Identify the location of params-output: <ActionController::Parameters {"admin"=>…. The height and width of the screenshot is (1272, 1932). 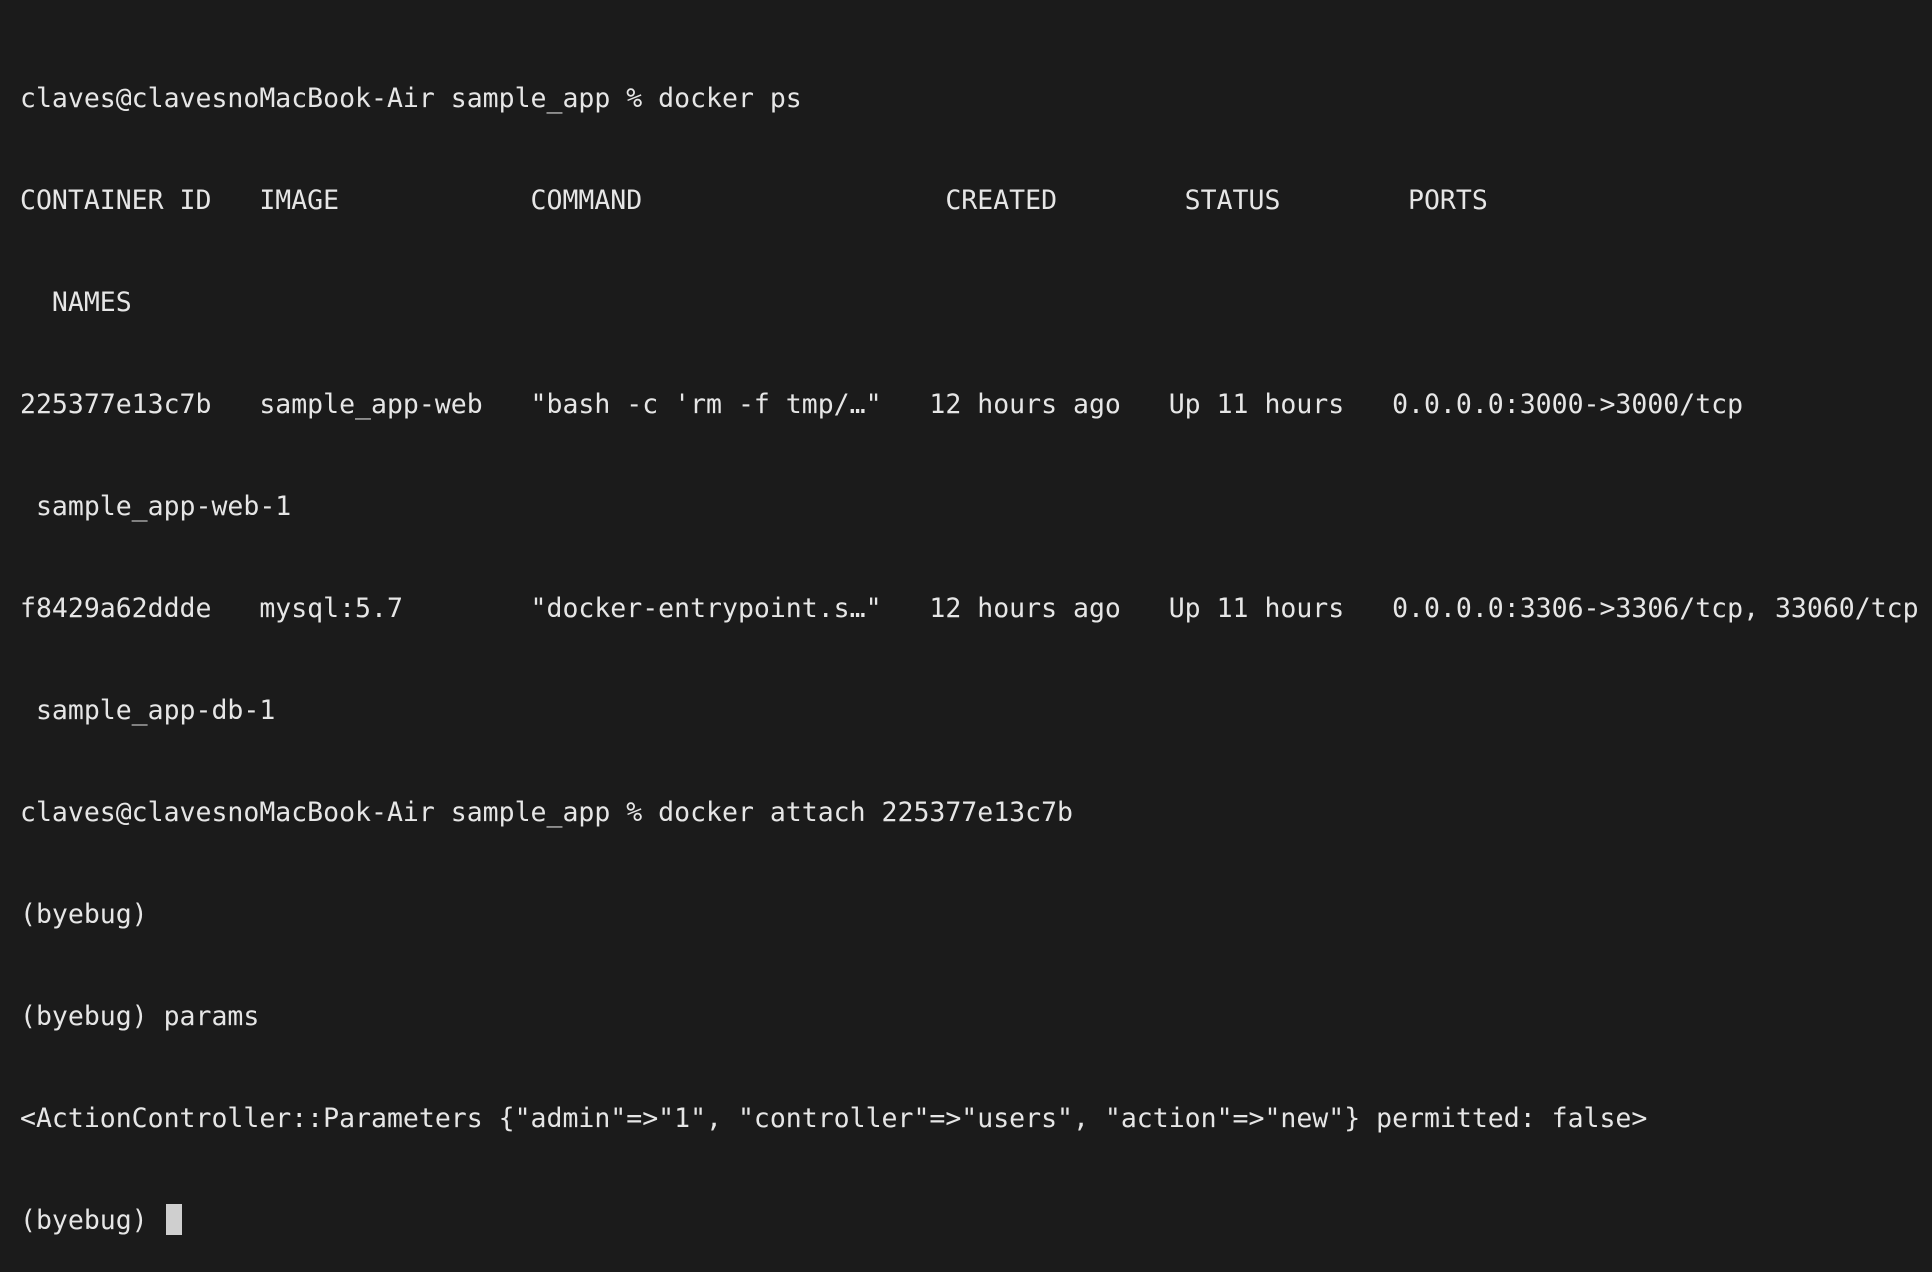
(834, 1118).